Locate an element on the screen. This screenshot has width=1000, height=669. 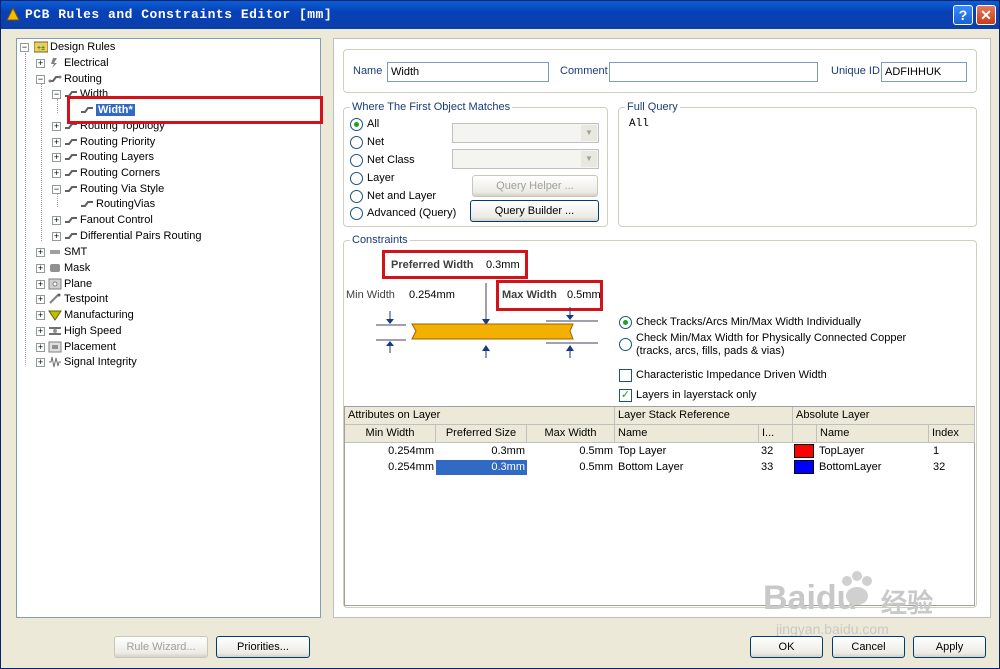
row2-min-width: 0.254mm is located at coordinates (390, 467).